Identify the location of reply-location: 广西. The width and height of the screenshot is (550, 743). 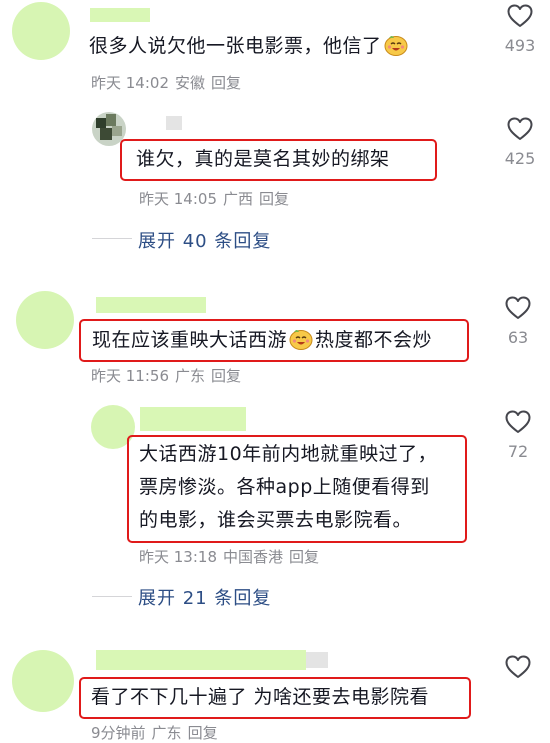
(238, 199).